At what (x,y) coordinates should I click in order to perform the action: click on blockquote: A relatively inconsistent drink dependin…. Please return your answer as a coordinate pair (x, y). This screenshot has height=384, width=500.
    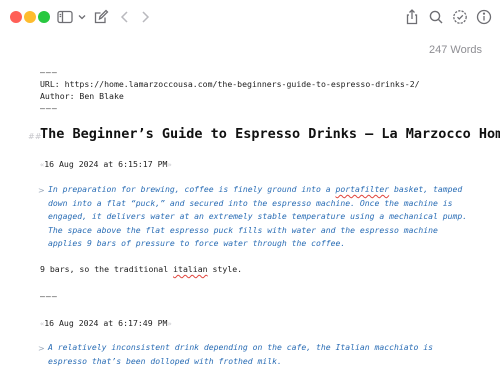
    Looking at the image, I should click on (240, 354).